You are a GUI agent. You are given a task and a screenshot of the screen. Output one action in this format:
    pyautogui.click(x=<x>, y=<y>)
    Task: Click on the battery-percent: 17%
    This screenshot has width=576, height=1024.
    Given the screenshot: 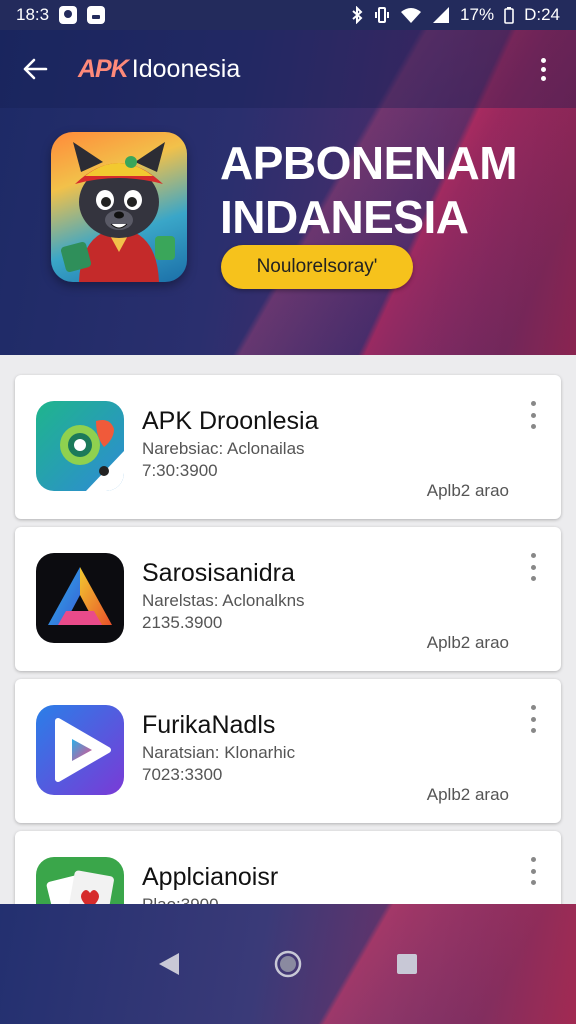 What is the action you would take?
    pyautogui.click(x=477, y=14)
    